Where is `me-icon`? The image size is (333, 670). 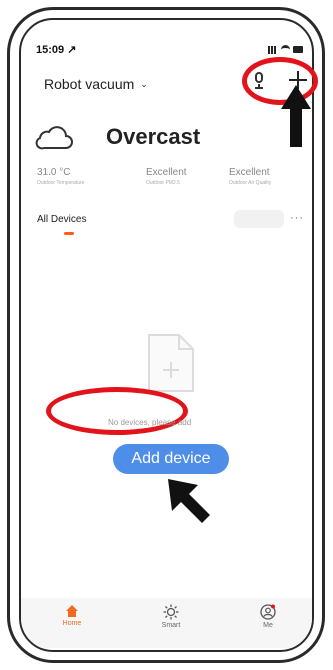 me-icon is located at coordinates (268, 612).